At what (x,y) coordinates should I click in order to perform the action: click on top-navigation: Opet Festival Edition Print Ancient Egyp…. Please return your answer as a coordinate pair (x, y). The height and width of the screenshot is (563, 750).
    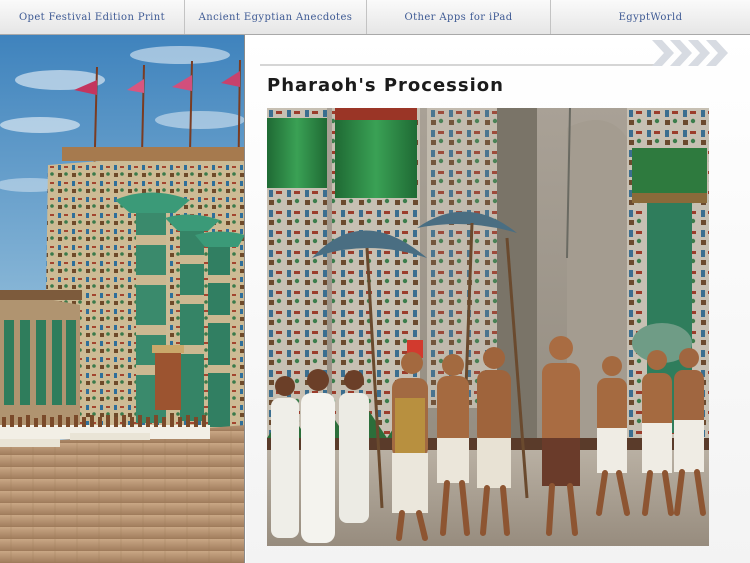
    Looking at the image, I should click on (375, 17).